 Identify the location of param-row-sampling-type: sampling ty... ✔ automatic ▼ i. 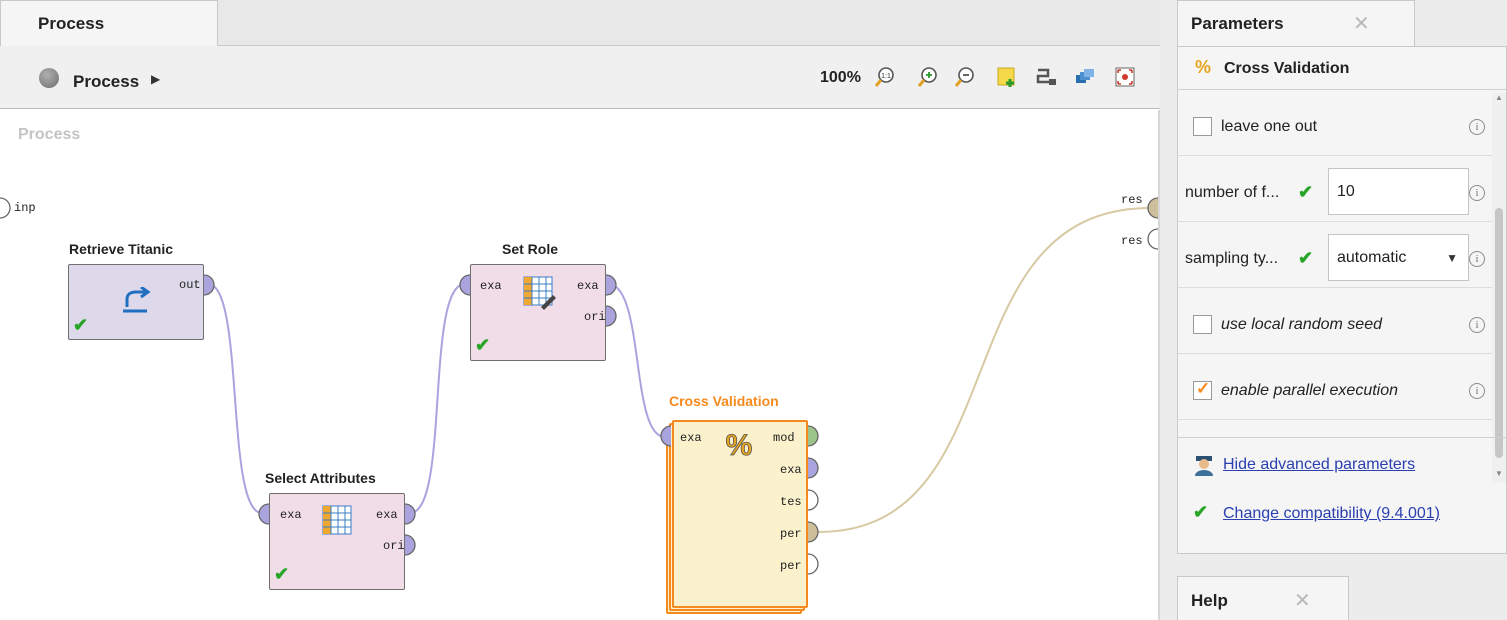
(1335, 255).